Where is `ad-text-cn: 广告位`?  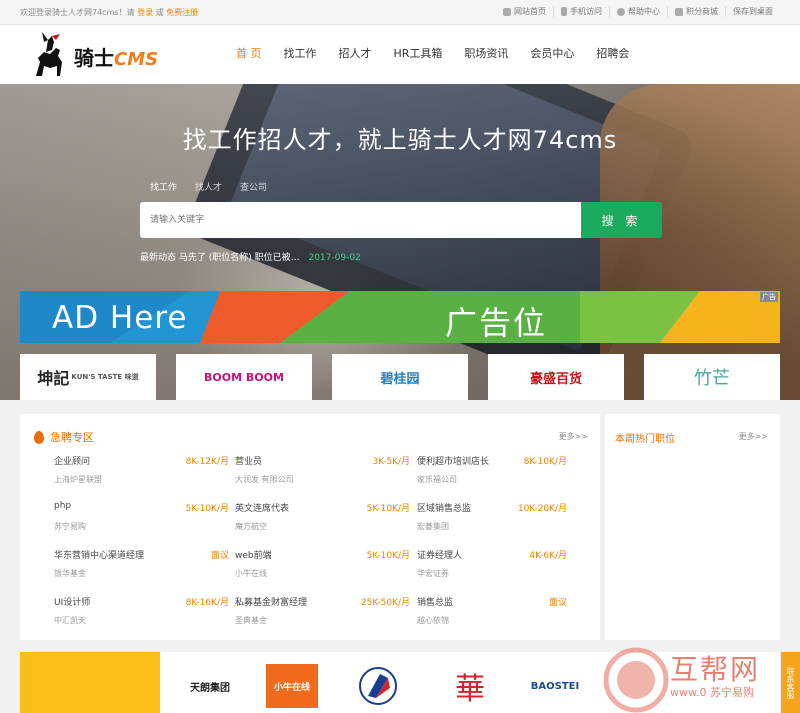 ad-text-cn: 广告位 is located at coordinates (496, 323).